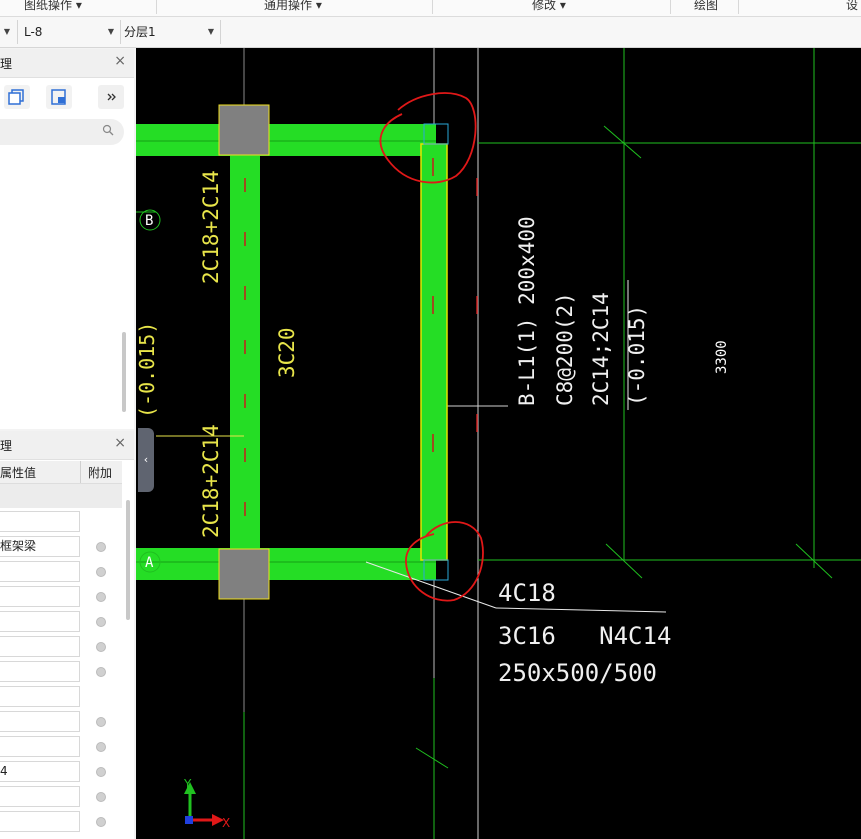 The width and height of the screenshot is (861, 839). What do you see at coordinates (527, 311) in the screenshot?
I see `beam-annotation-line1: B-L1(1) 200x400` at bounding box center [527, 311].